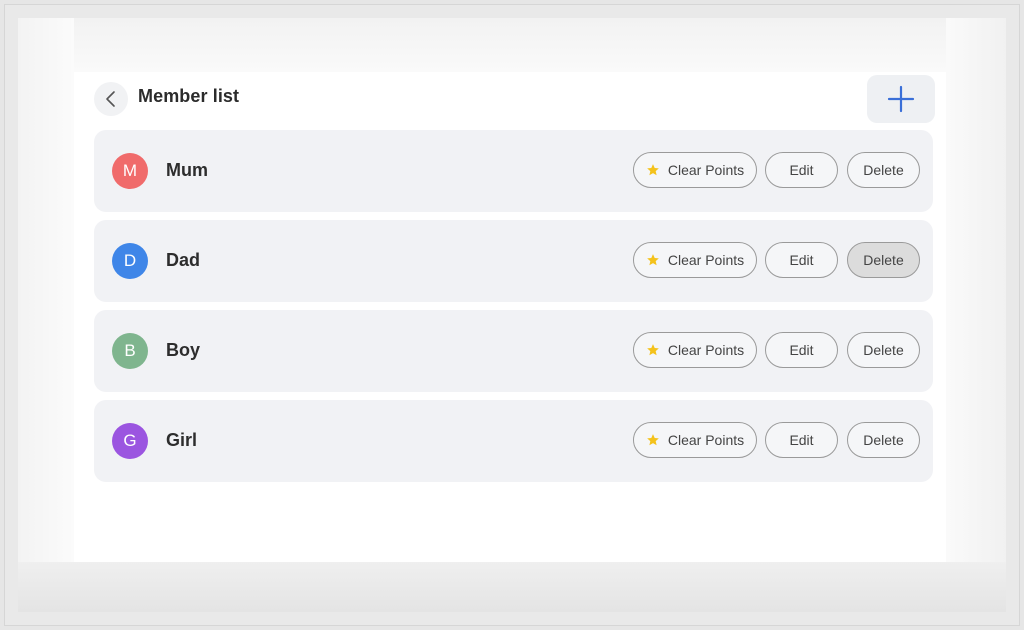 The image size is (1024, 630). I want to click on avatar: B, so click(130, 351).